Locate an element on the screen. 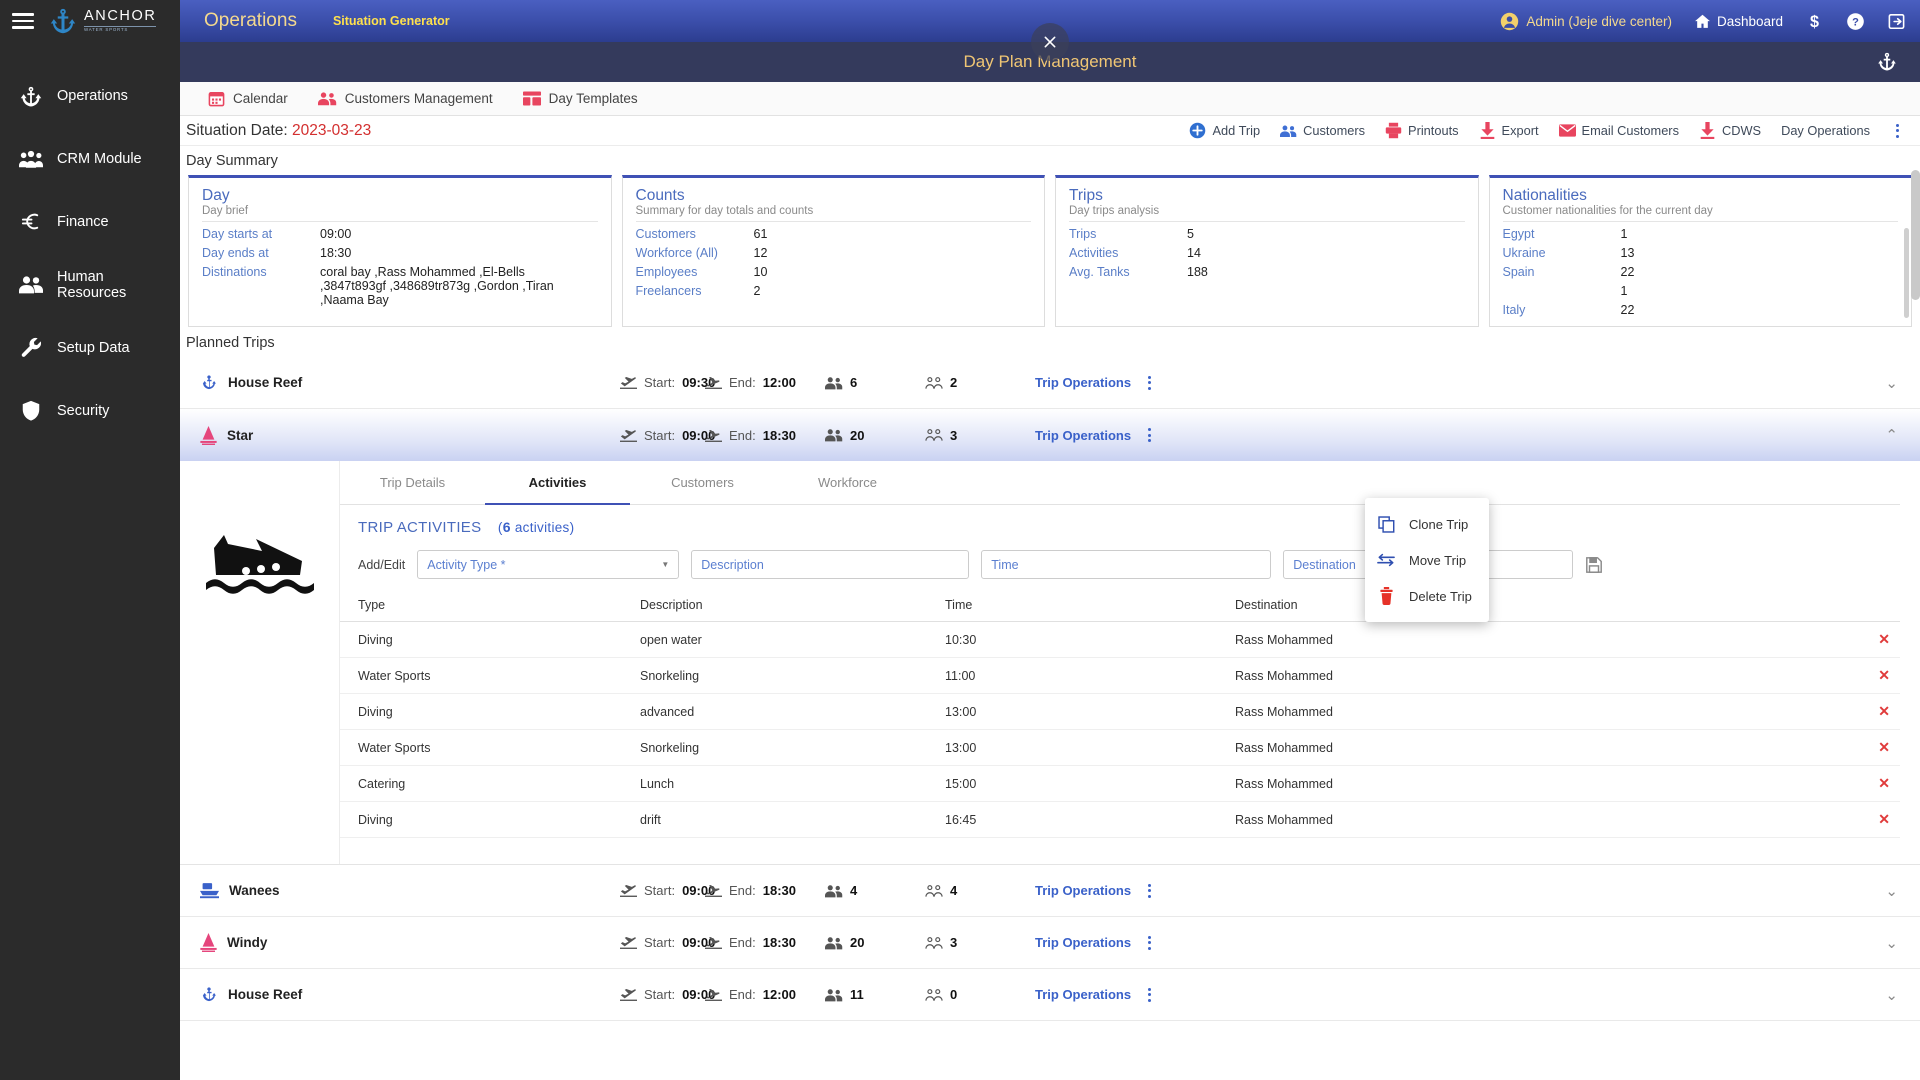  sidebar-item-crm-module: CRM Module is located at coordinates (90, 158).